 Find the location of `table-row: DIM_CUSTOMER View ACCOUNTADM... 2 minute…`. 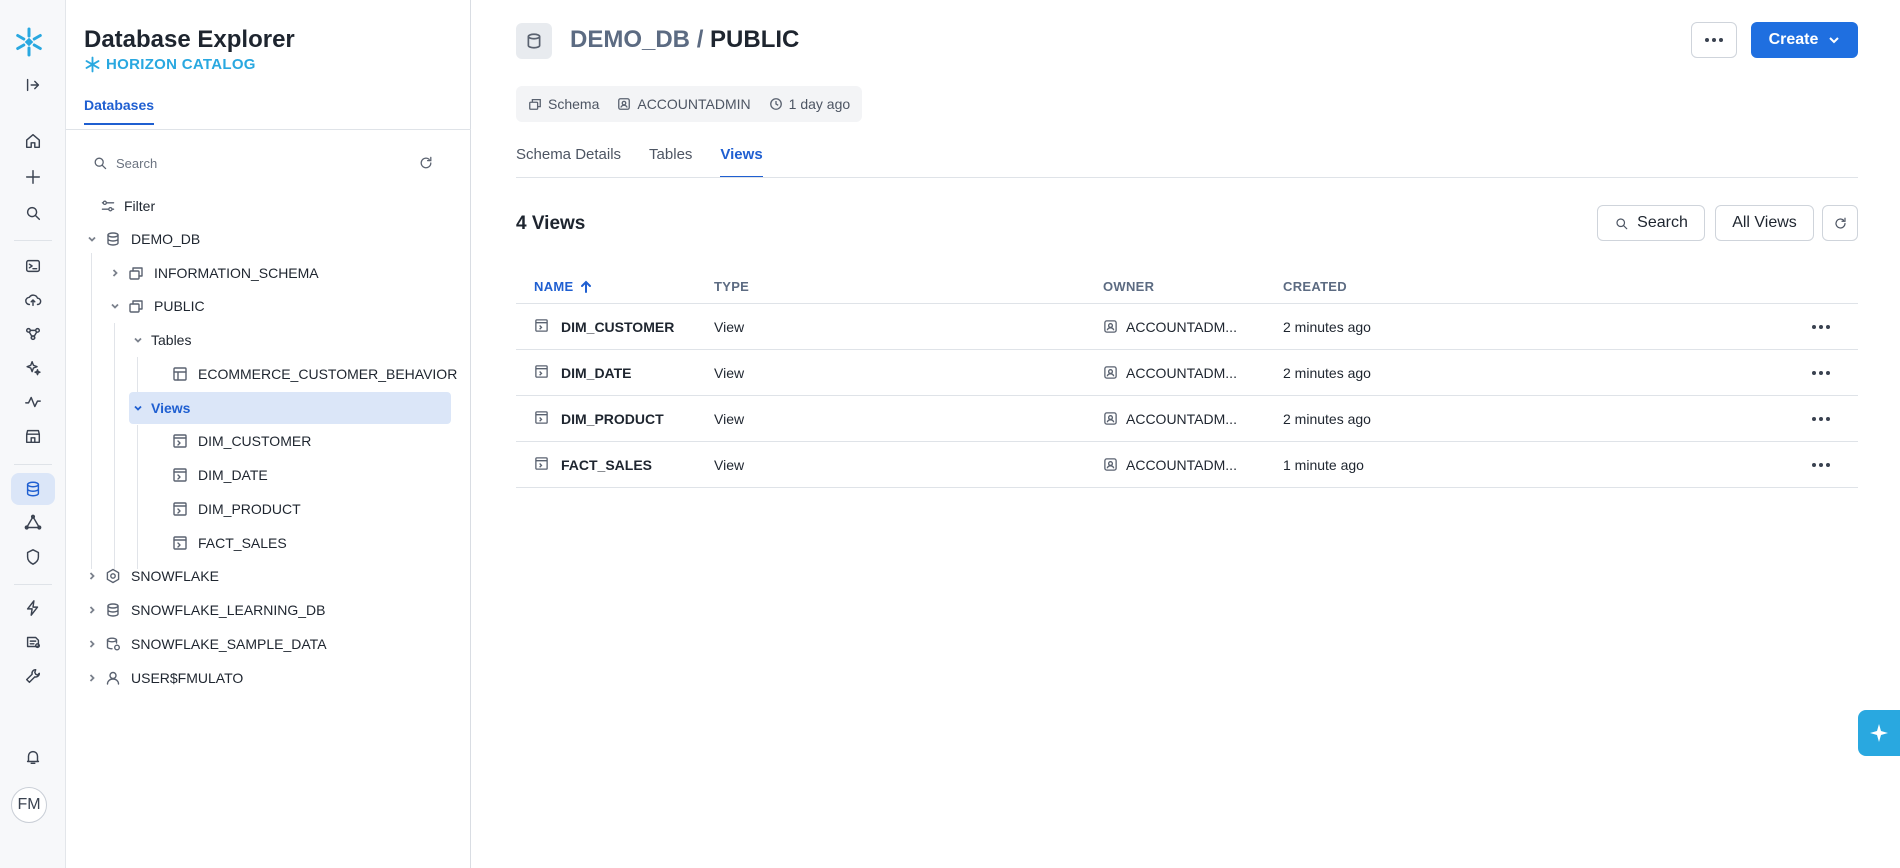

table-row: DIM_CUSTOMER View ACCOUNTADM... 2 minute… is located at coordinates (1187, 327).